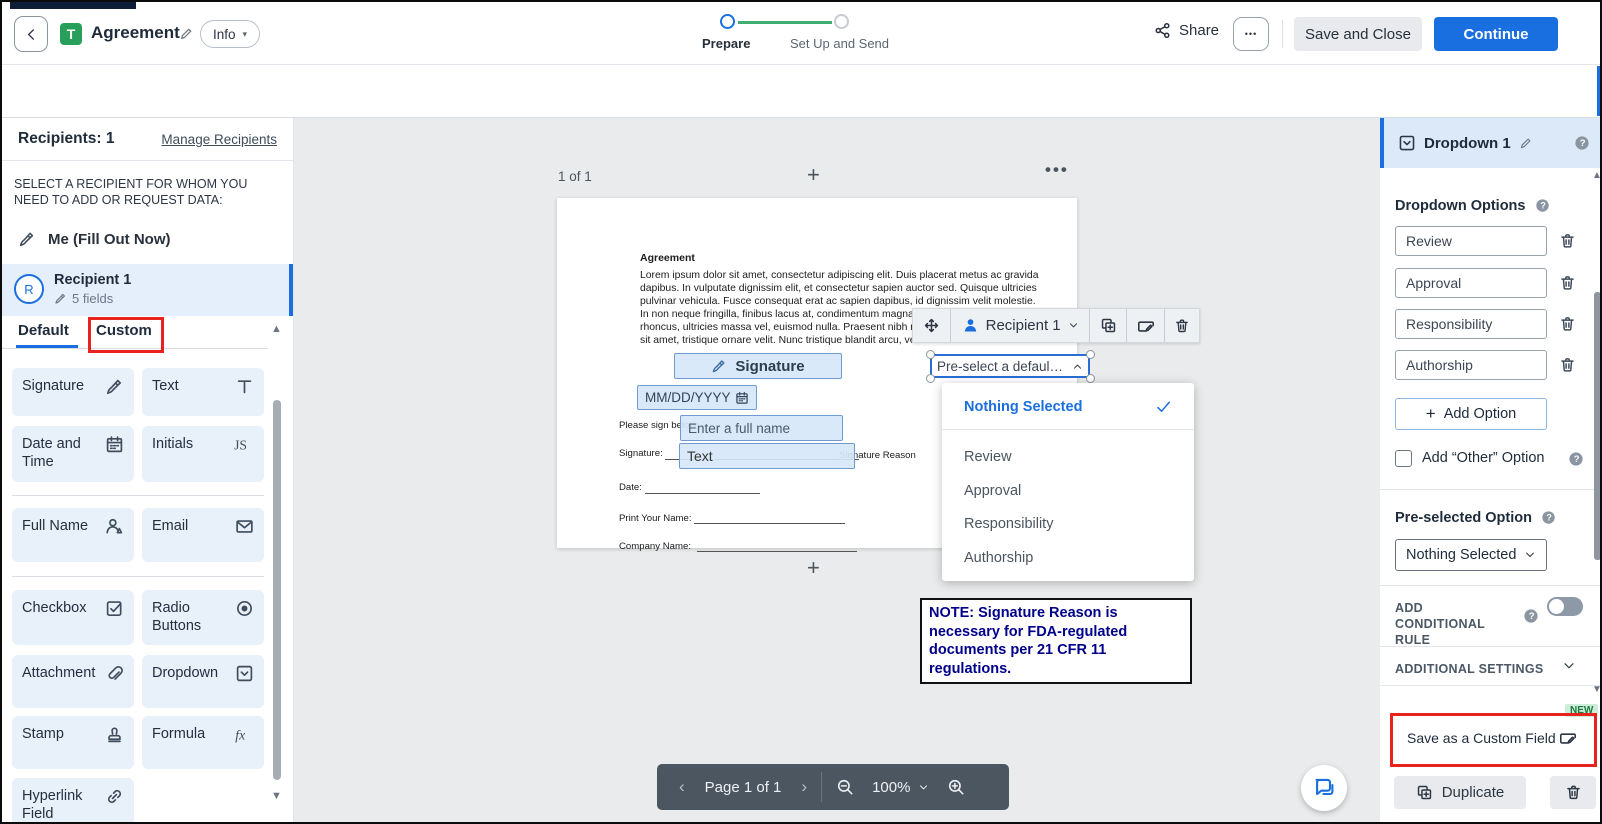  Describe the element at coordinates (1251, 34) in the screenshot. I see `more-actions-button: •••` at that location.